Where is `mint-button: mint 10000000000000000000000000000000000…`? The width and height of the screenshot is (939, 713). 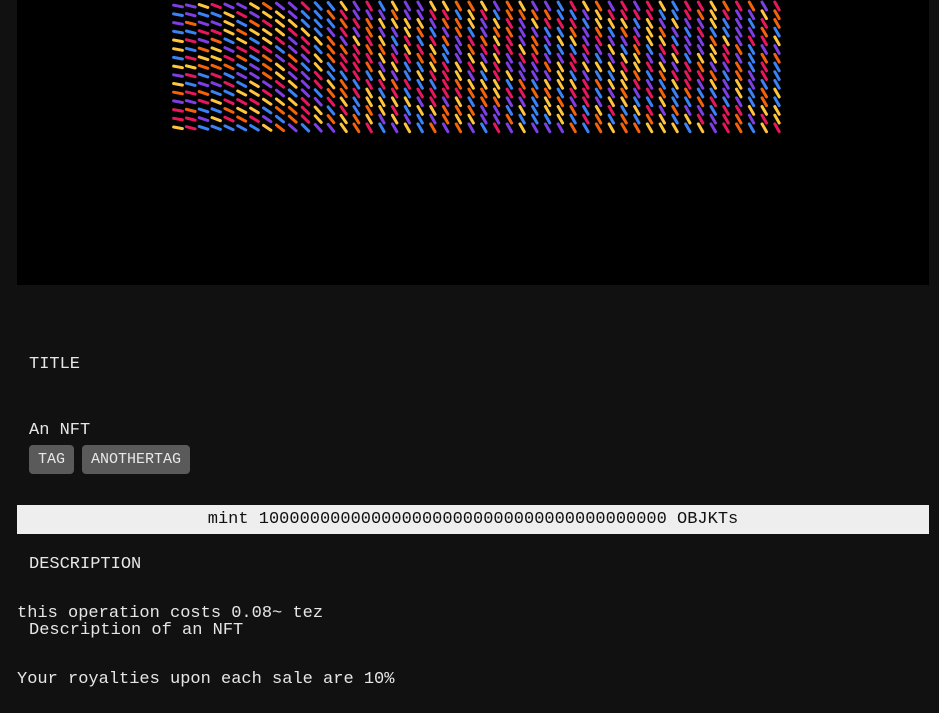
mint-button: mint 10000000000000000000000000000000000… is located at coordinates (473, 519).